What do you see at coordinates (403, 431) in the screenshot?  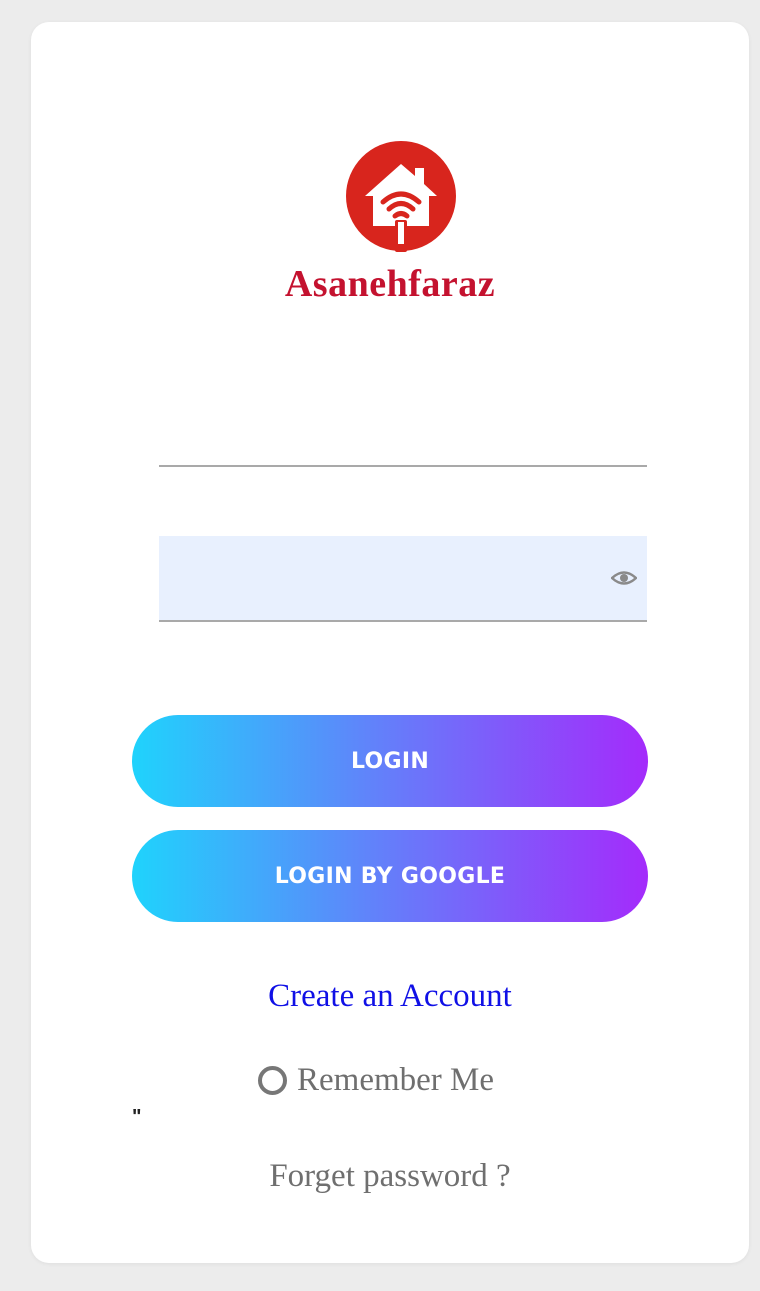 I see `username-field` at bounding box center [403, 431].